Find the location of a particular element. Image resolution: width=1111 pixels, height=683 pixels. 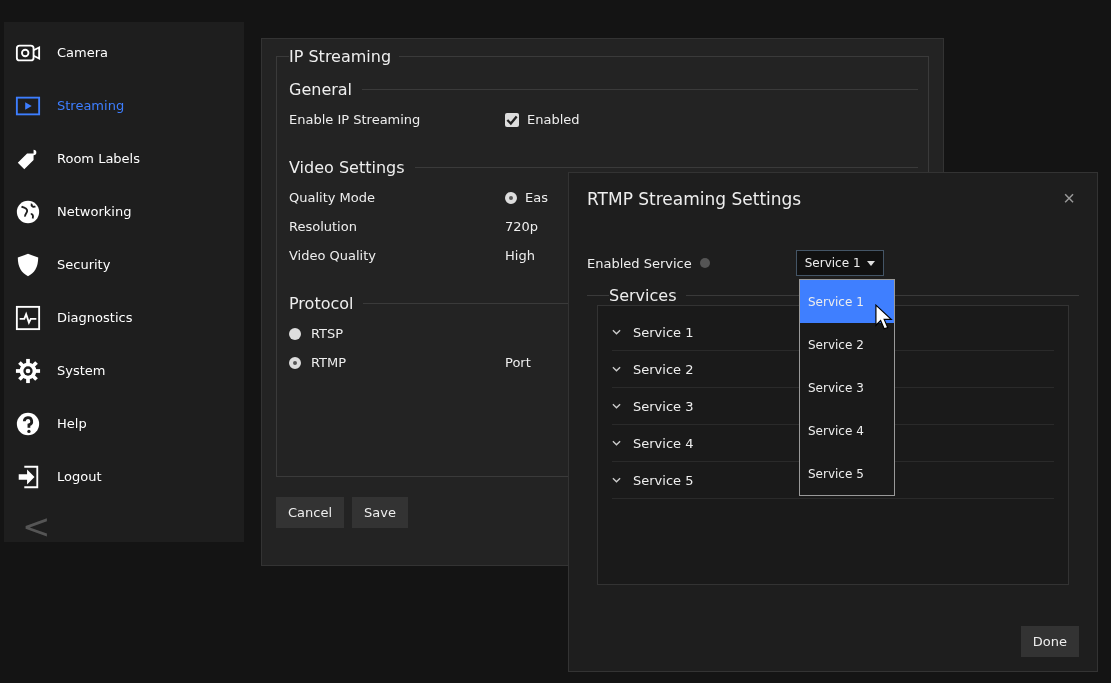

pulse-icon is located at coordinates (28, 317).